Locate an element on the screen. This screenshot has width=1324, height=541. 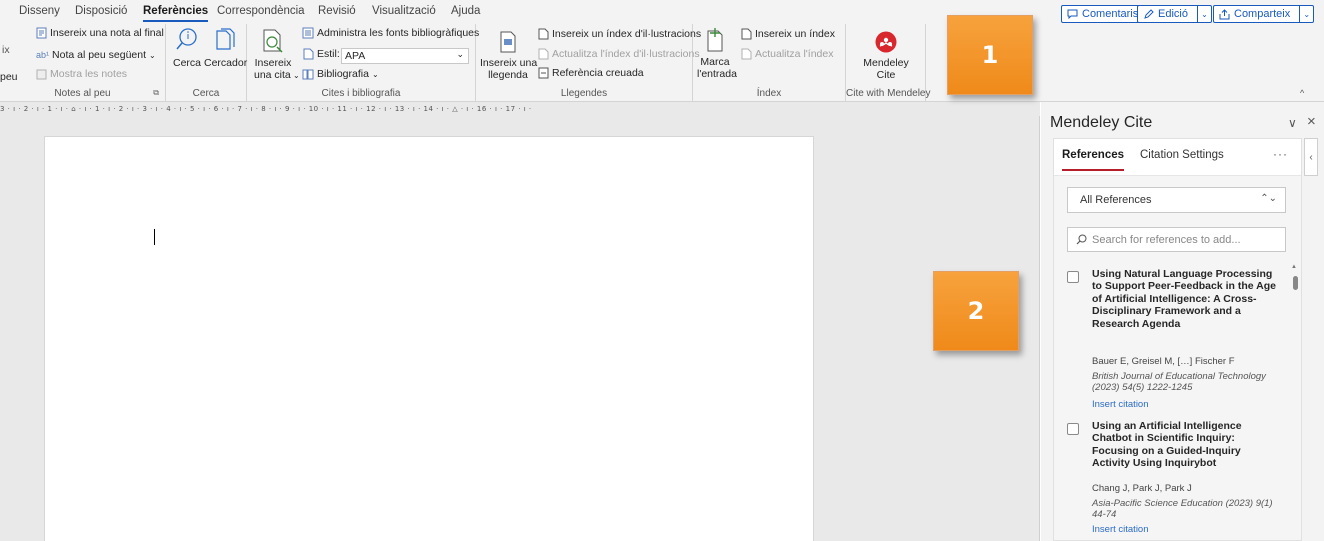
pane-title: Mendeley Cite is located at coordinates (1101, 122).